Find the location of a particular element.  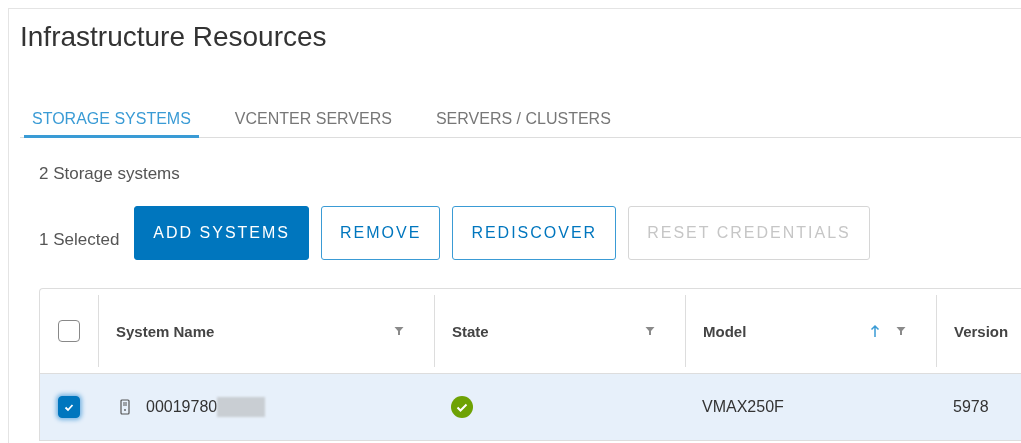

tab: VCENTER SERVERS is located at coordinates (313, 121).